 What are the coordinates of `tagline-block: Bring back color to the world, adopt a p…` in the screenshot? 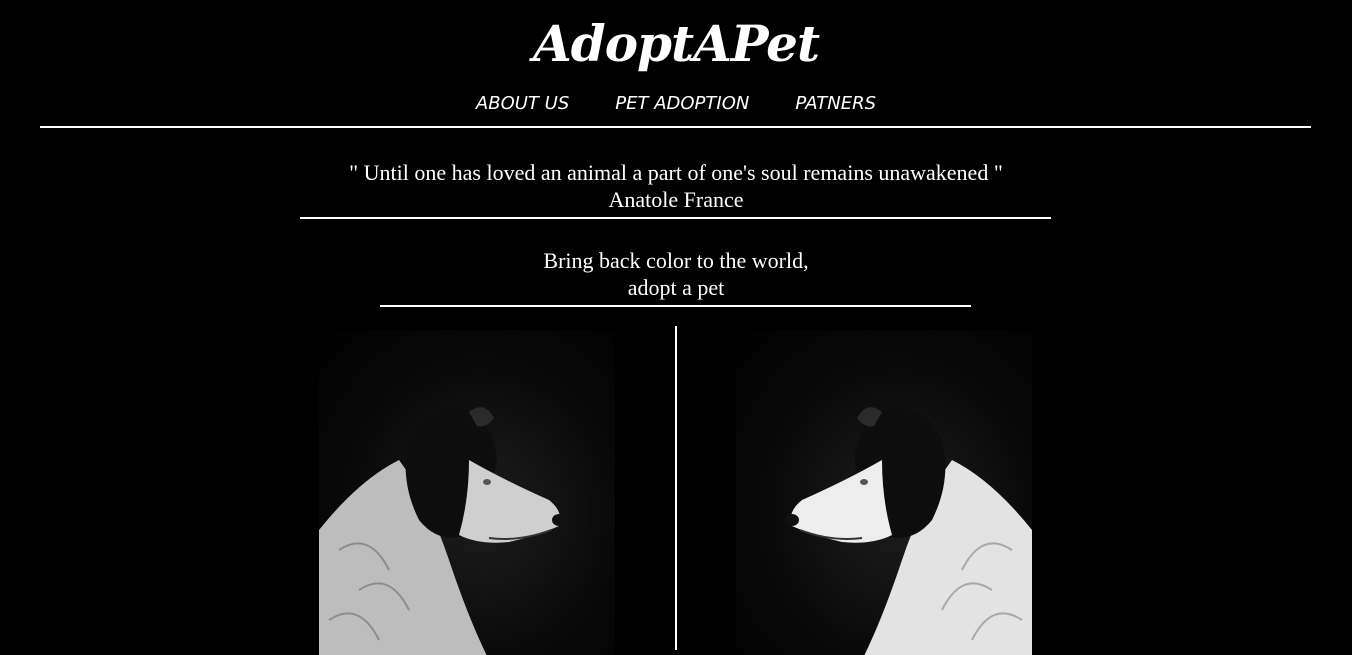 It's located at (676, 274).